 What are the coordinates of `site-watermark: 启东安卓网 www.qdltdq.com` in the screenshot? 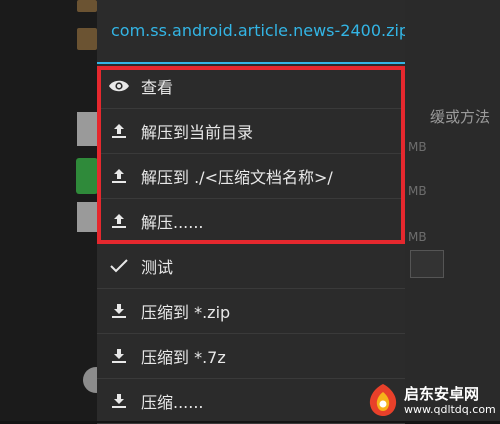 It's located at (431, 400).